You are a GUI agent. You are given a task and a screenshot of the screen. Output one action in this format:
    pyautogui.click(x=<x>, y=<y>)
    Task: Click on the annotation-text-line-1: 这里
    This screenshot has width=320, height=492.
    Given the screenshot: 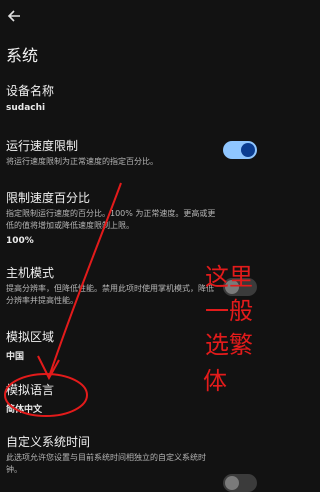 What is the action you would take?
    pyautogui.click(x=229, y=277)
    